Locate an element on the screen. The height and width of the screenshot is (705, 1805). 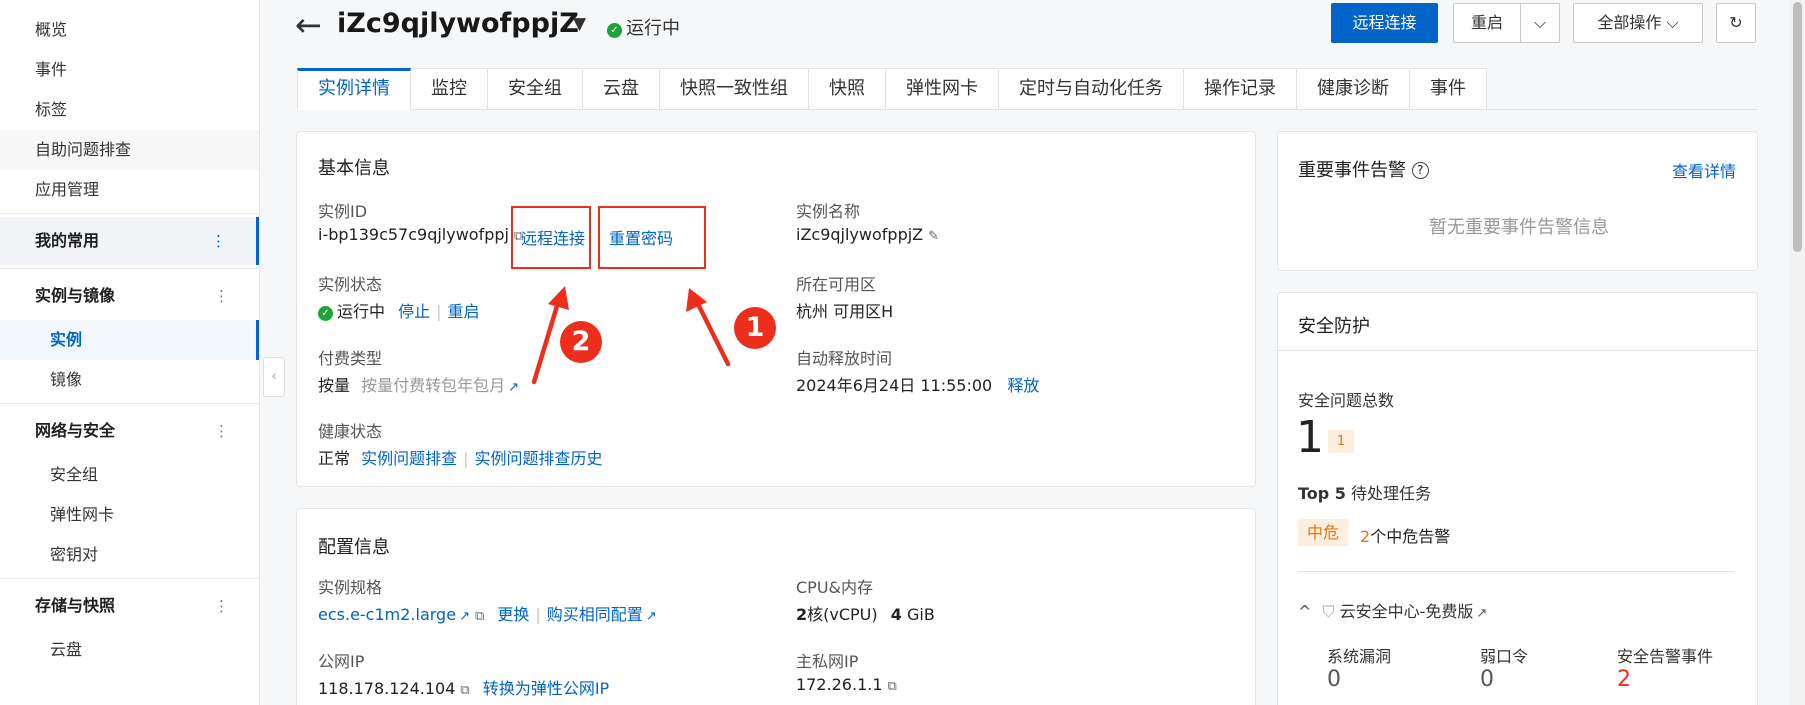
system-vuln-value: 0 is located at coordinates (1334, 679).